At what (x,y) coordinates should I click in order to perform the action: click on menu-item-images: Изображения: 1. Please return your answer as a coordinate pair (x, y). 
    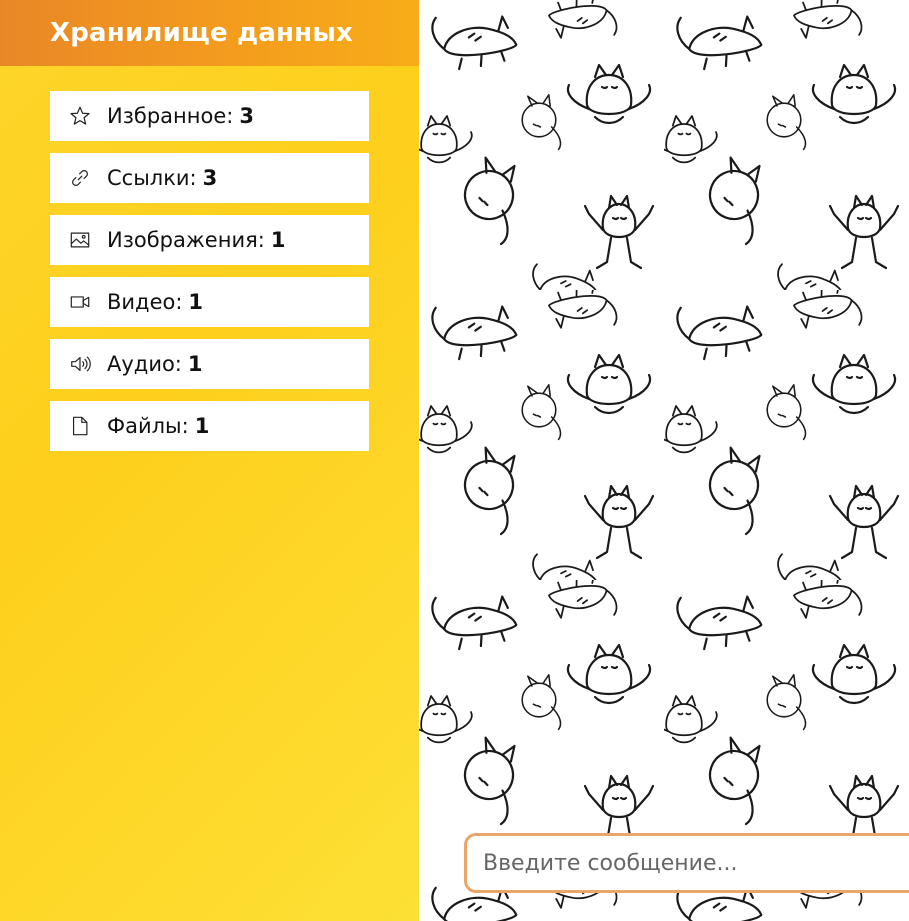
    Looking at the image, I should click on (209, 240).